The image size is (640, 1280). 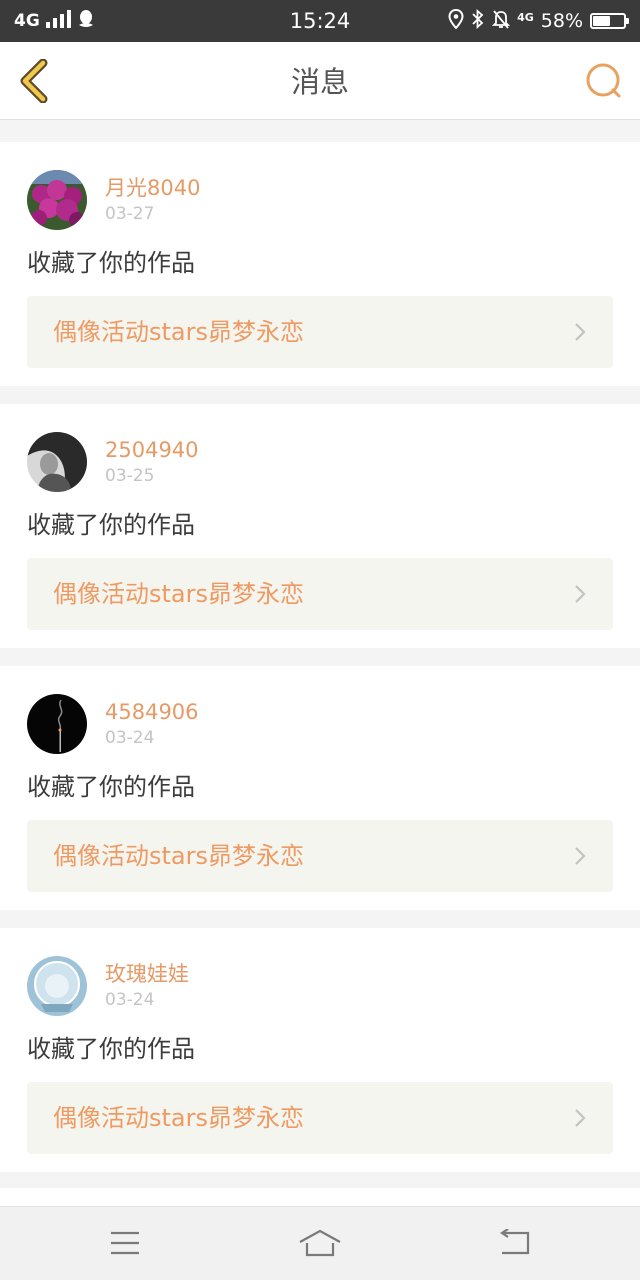 I want to click on message-date: 03-27, so click(x=130, y=214).